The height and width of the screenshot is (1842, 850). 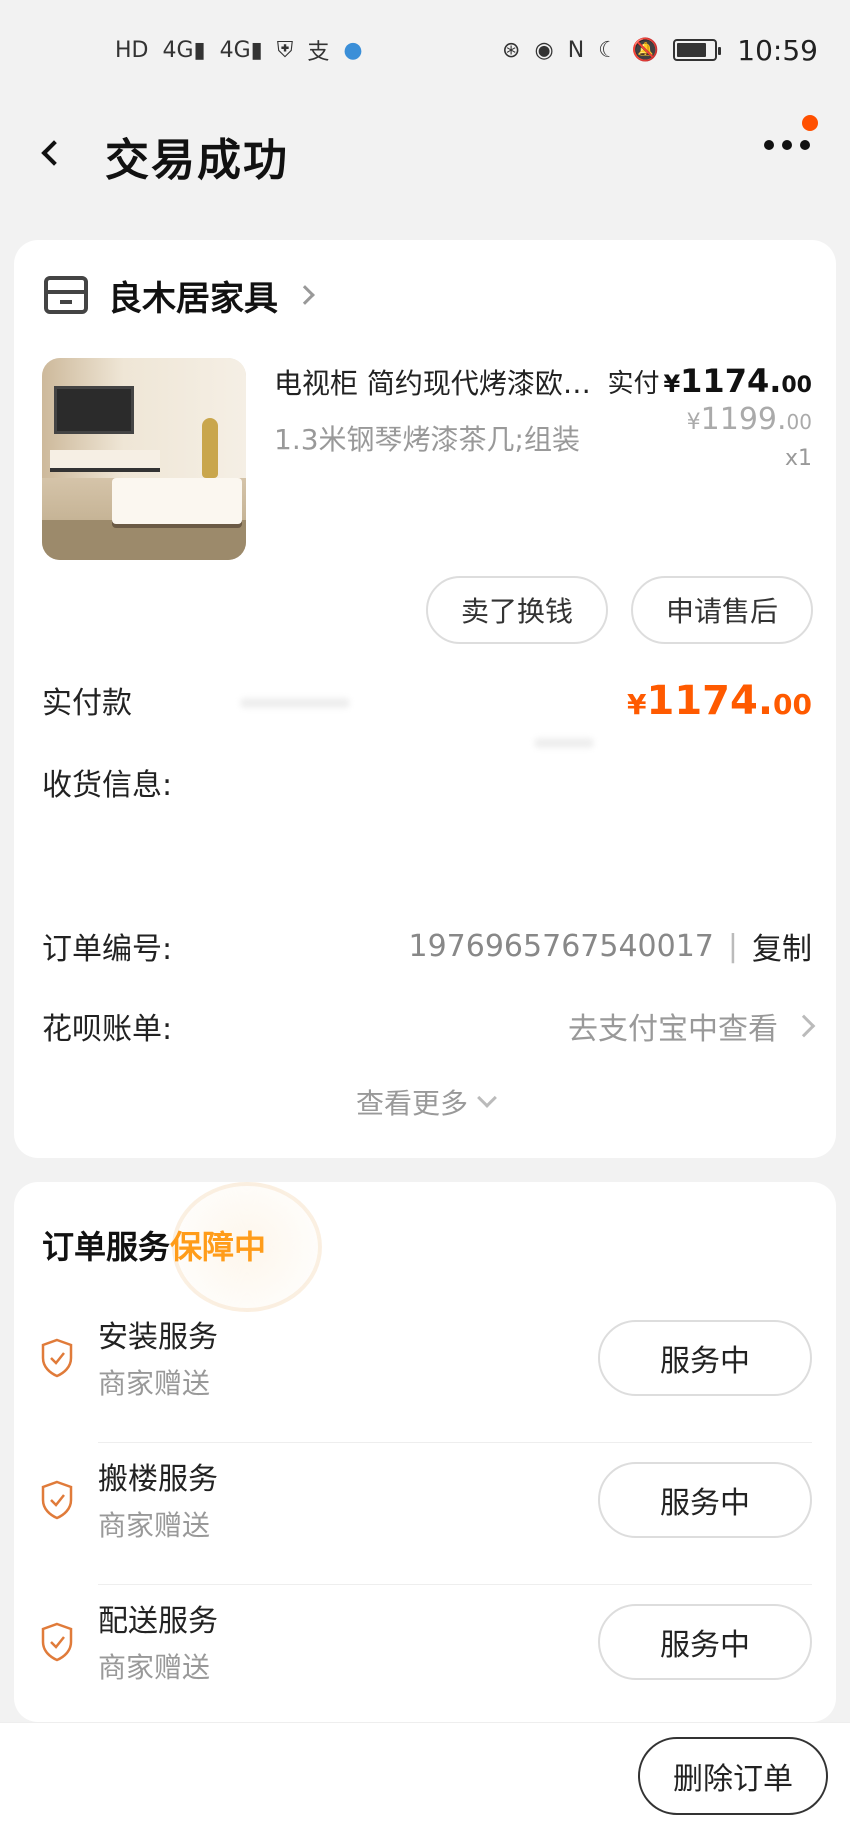 What do you see at coordinates (66, 295) in the screenshot?
I see `shop-icon` at bounding box center [66, 295].